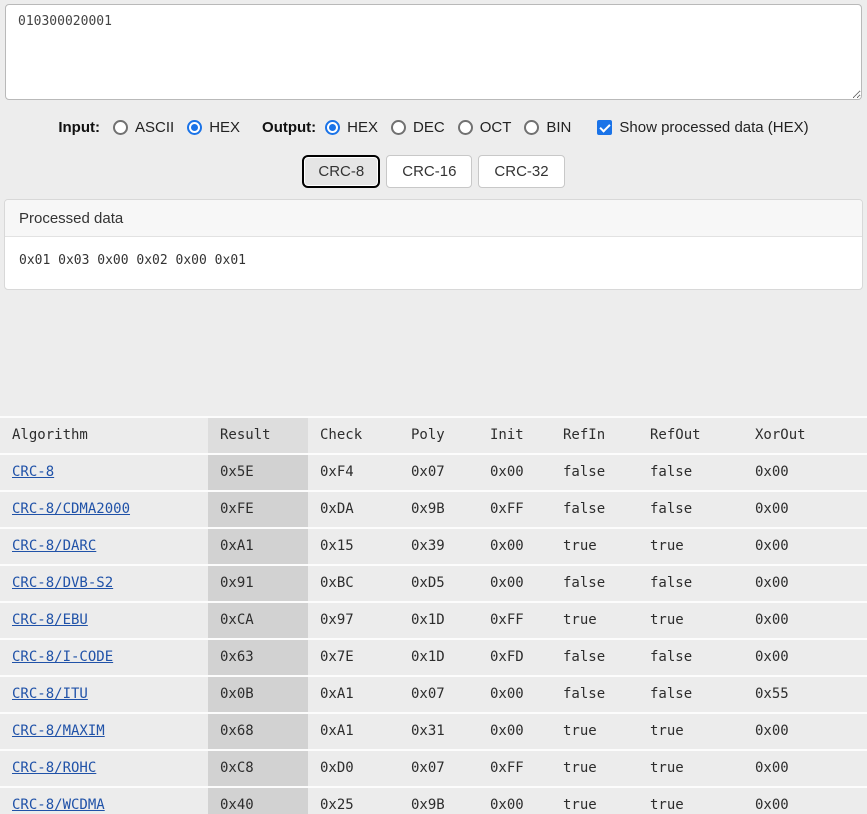  Describe the element at coordinates (429, 171) in the screenshot. I see `crc16-button: CRC-16` at that location.